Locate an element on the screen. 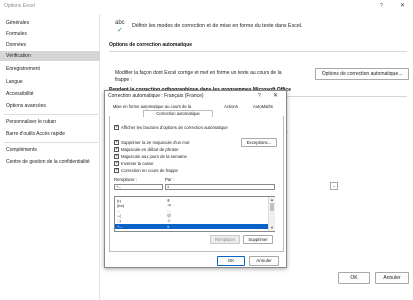 Image resolution: width=413 pixels, height=300 pixels. scroll-down-icon: ▼ is located at coordinates (272, 227).